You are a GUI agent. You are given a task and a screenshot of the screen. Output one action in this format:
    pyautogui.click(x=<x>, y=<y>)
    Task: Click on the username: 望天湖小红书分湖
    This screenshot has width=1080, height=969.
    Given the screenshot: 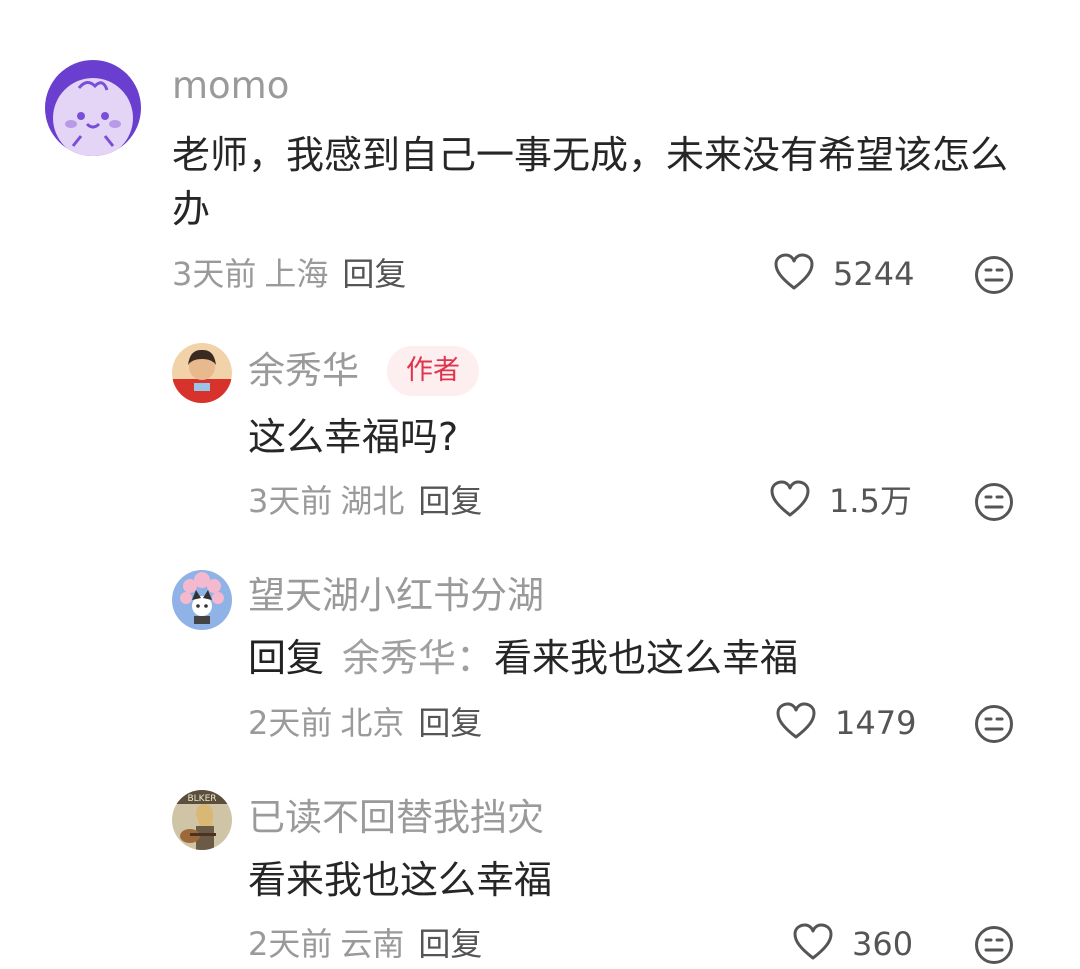 What is the action you would take?
    pyautogui.click(x=396, y=596)
    